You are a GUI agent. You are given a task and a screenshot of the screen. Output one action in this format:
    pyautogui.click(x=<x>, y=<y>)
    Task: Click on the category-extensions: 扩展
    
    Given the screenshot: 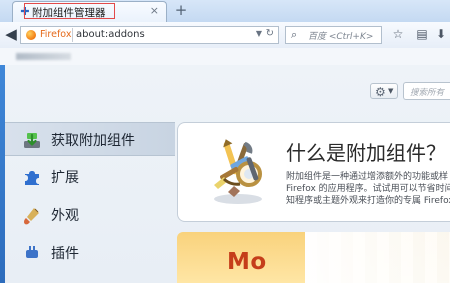 What is the action you would take?
    pyautogui.click(x=90, y=177)
    